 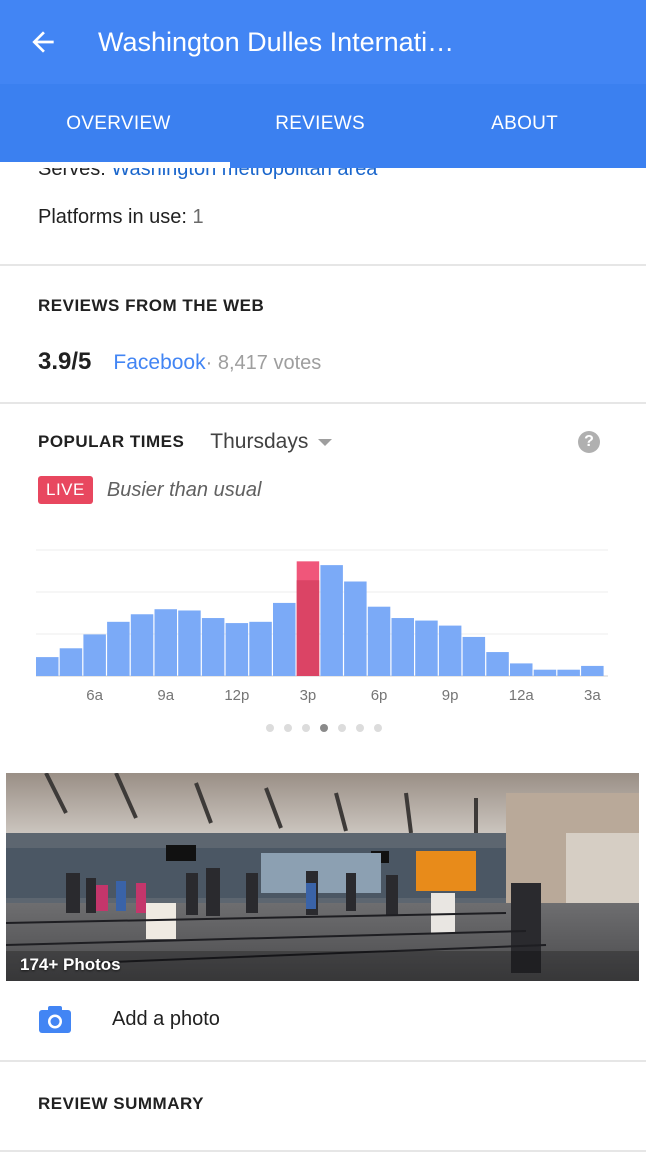 I want to click on day-dropdown: Thursdays, so click(x=271, y=442).